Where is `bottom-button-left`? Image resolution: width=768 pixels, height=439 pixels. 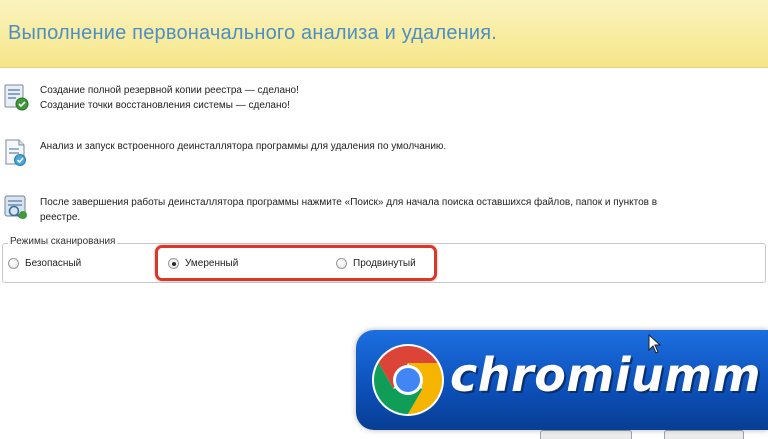
bottom-button-left is located at coordinates (586, 434).